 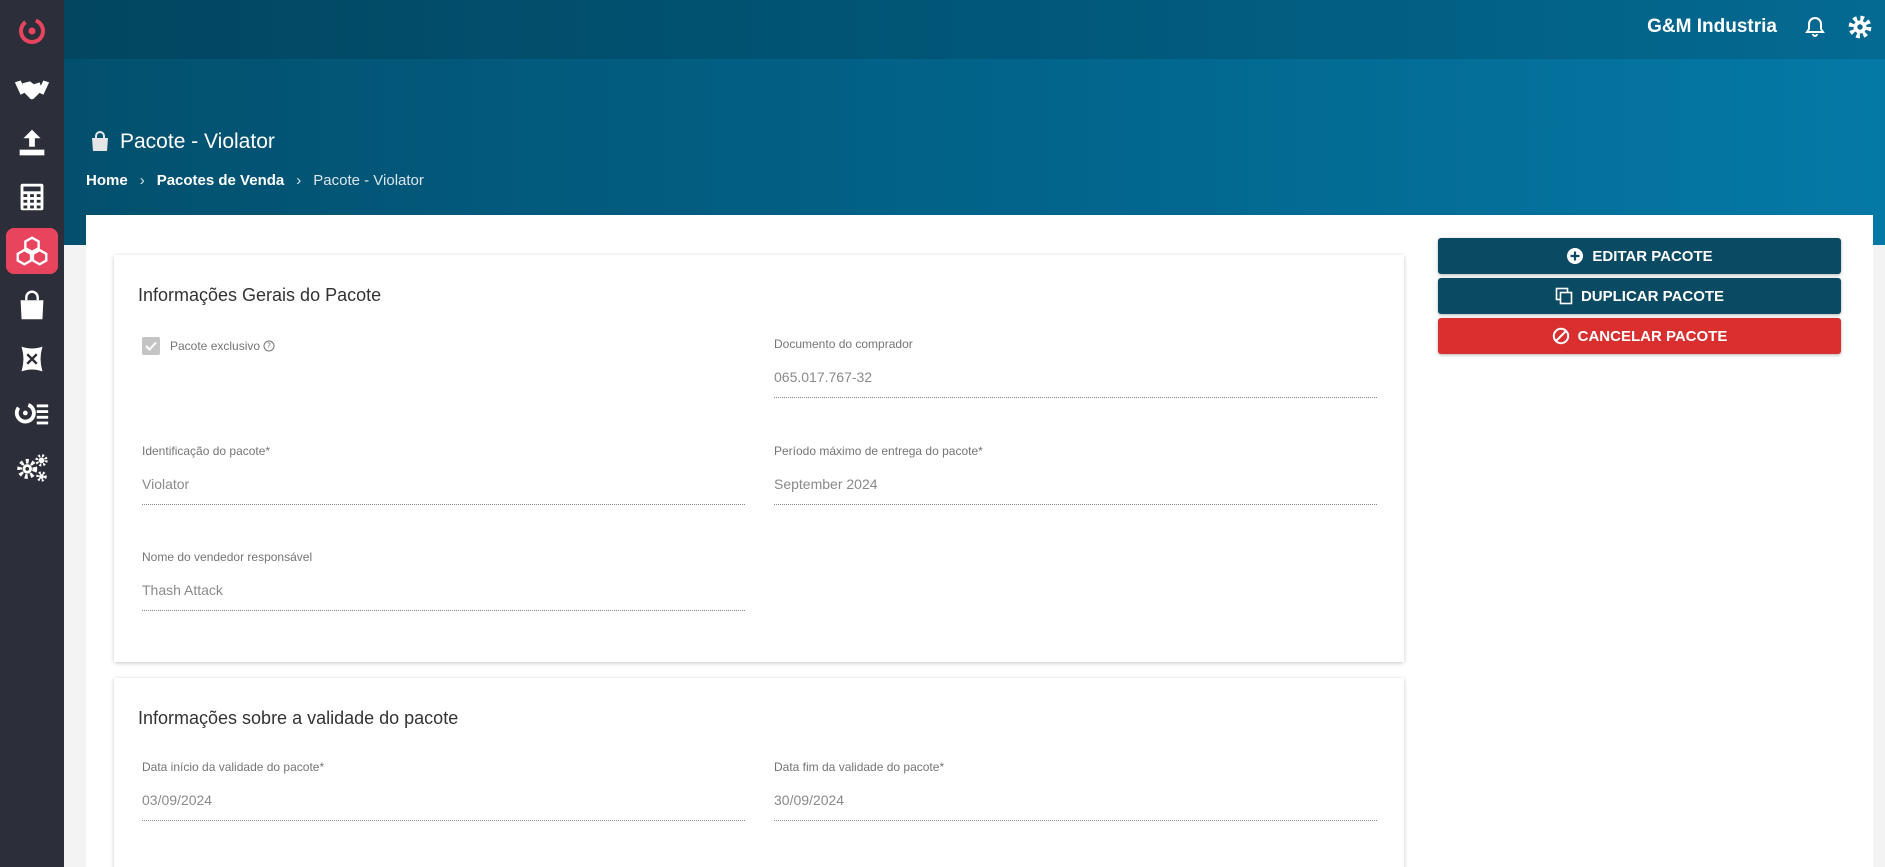 I want to click on breadcrumb-current: Pacote - Violator, so click(x=368, y=180).